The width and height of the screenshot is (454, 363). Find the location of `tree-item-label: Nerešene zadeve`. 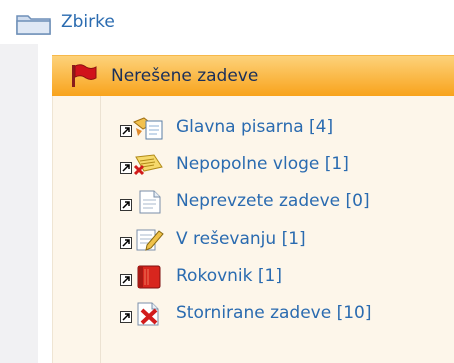

tree-item-label: Nerešene zadeve is located at coordinates (185, 76).